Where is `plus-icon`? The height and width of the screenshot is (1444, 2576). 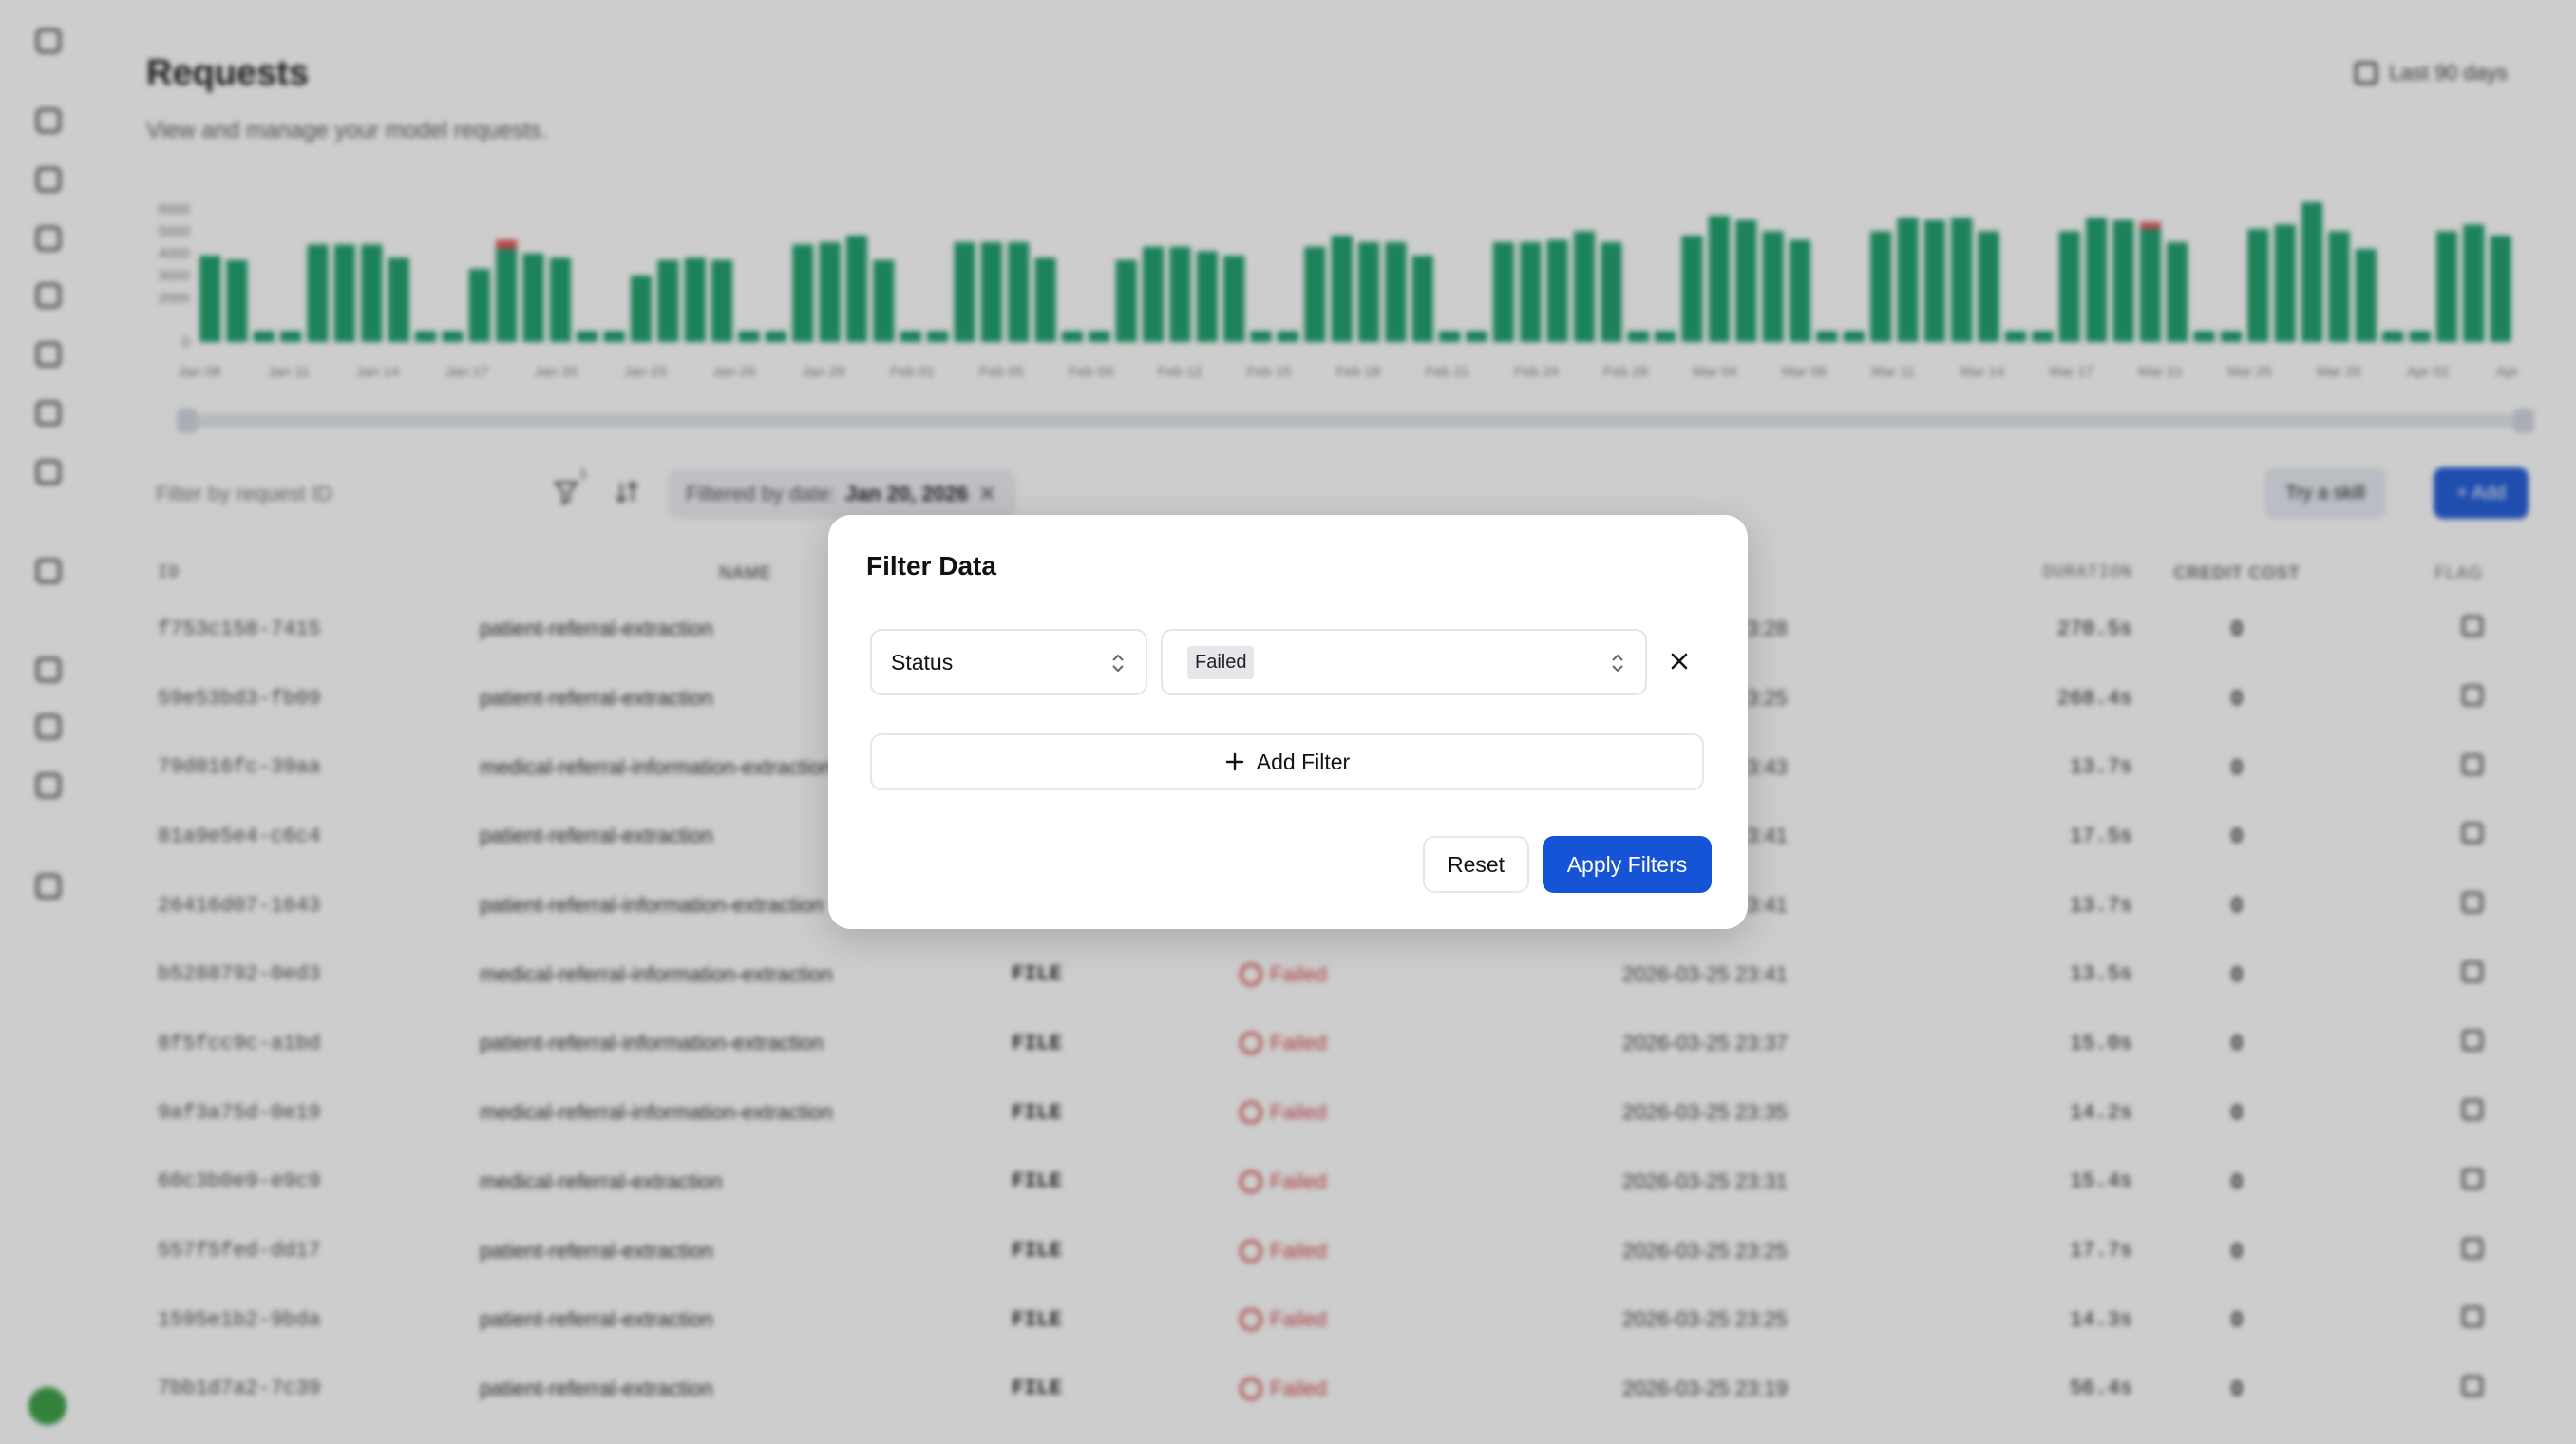
plus-icon is located at coordinates (1234, 761).